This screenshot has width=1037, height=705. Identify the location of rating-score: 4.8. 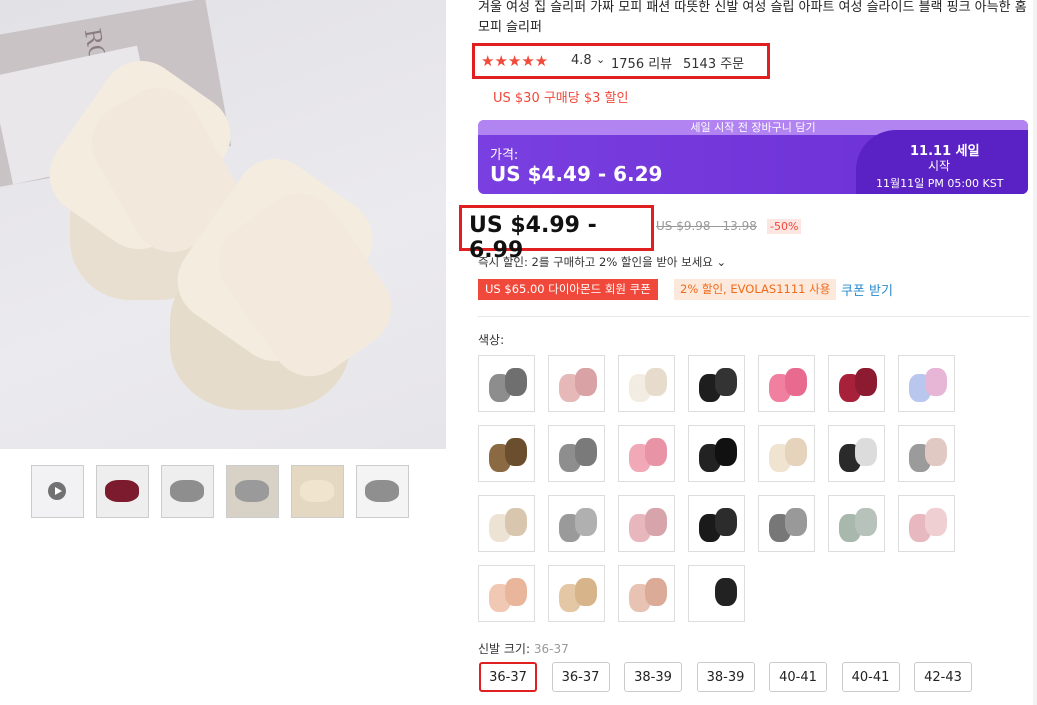
(581, 60).